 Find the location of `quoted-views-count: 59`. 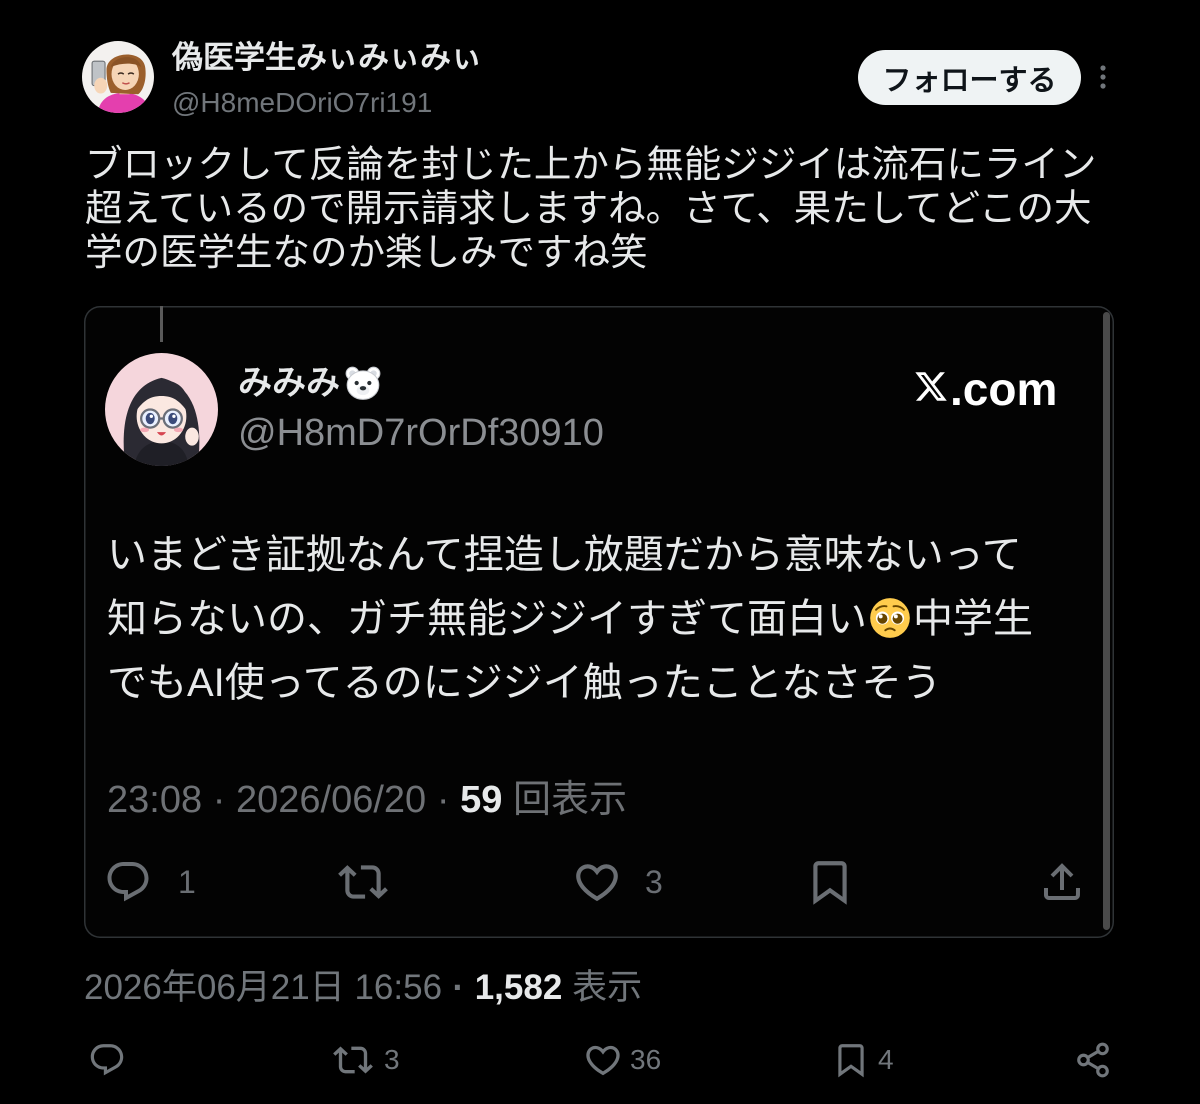

quoted-views-count: 59 is located at coordinates (481, 800).